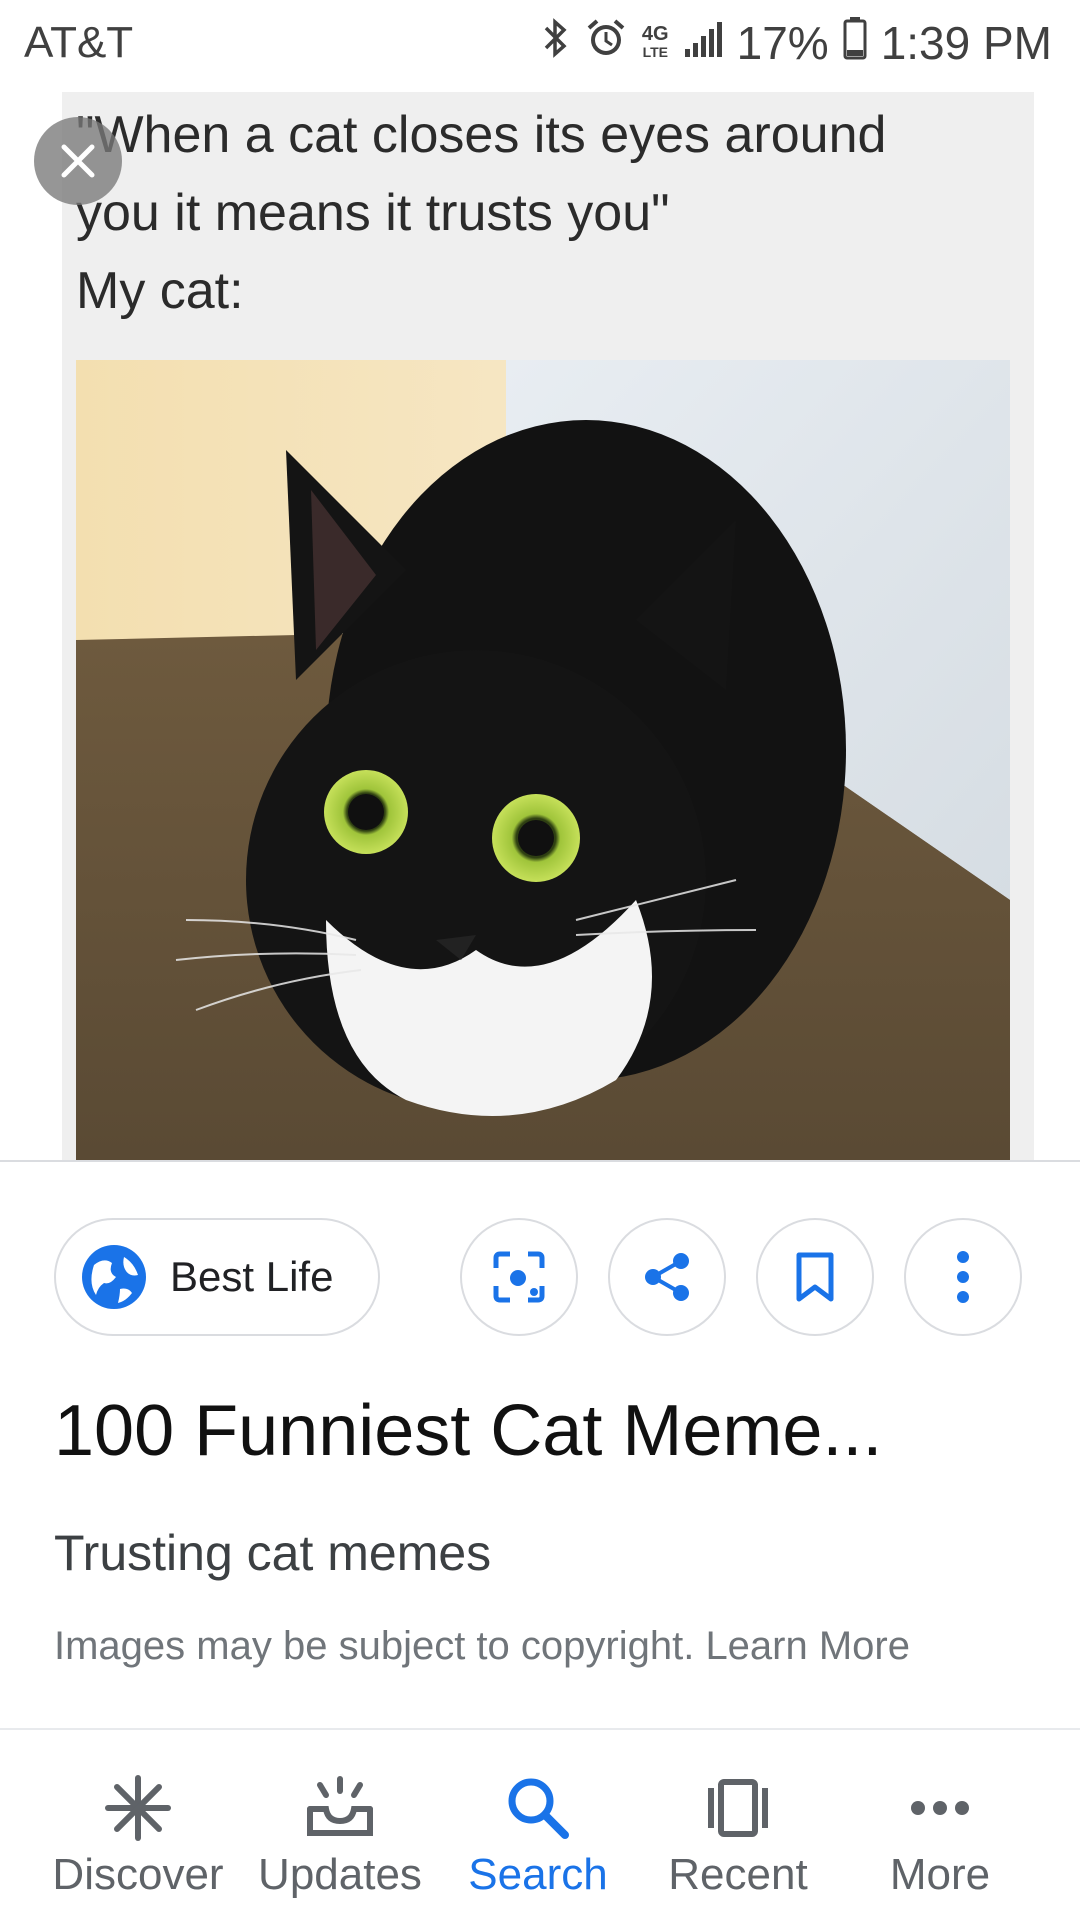  Describe the element at coordinates (807, 1646) in the screenshot. I see `learn-more-link: Learn More` at that location.